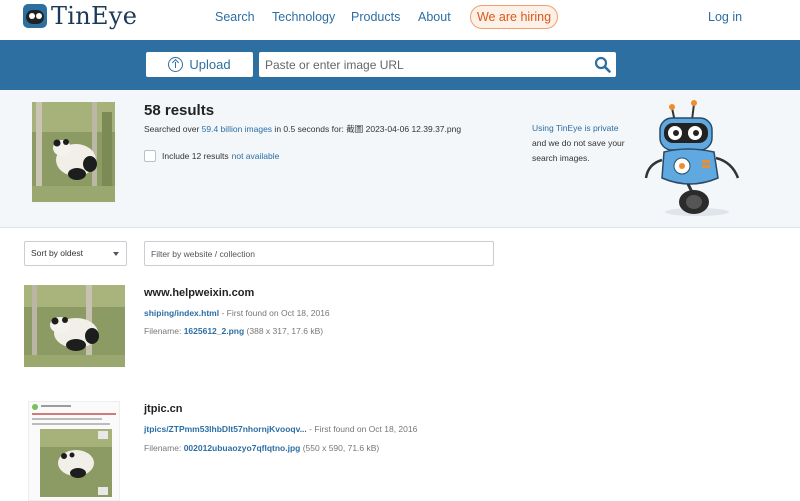  What do you see at coordinates (575, 128) in the screenshot?
I see `privacy-link: Using TinEye is private` at bounding box center [575, 128].